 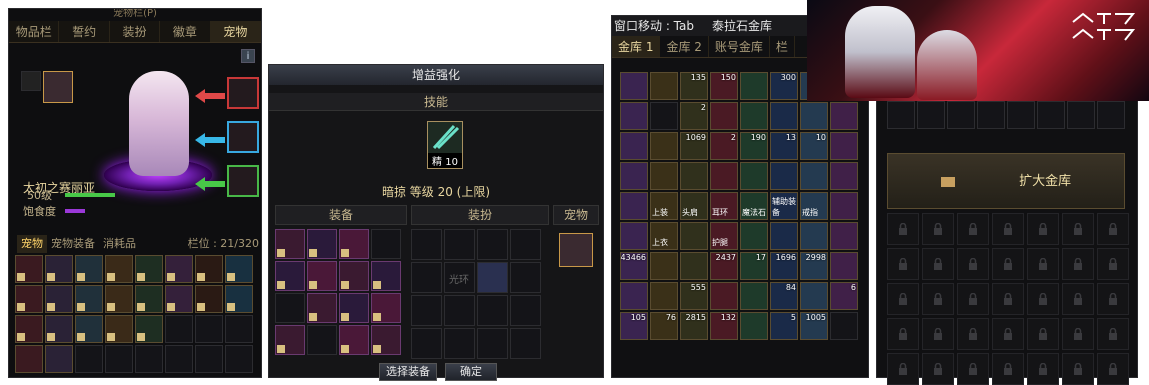 What do you see at coordinates (814, 326) in the screenshot?
I see `storage-item: 1005` at bounding box center [814, 326].